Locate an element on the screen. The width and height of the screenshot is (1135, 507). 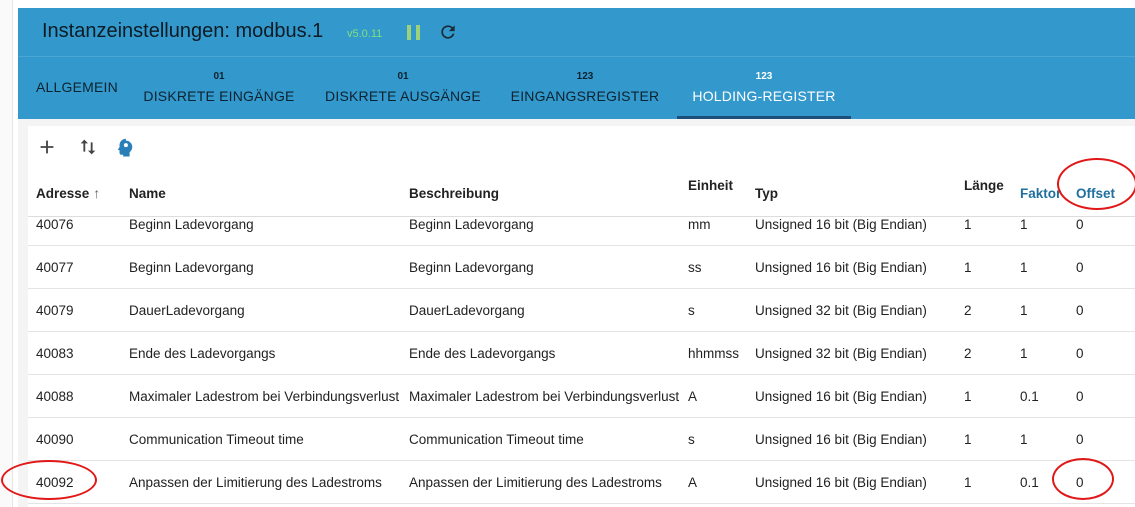
column-header-offset: Offset is located at coordinates (1096, 193).